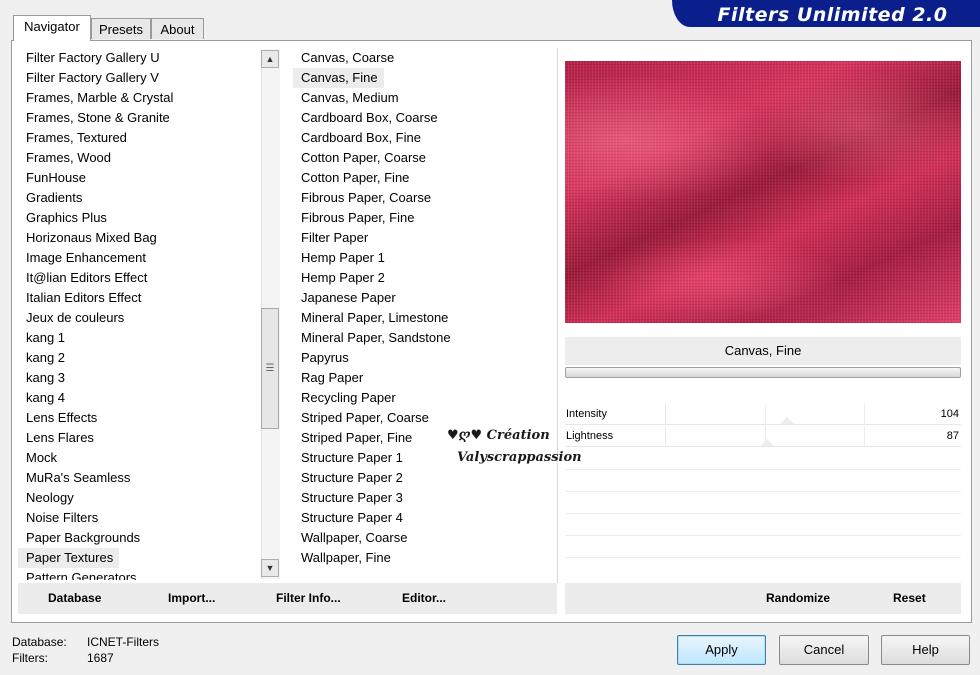 This screenshot has width=980, height=675. Describe the element at coordinates (424, 518) in the screenshot. I see `filter-item: Structure Paper 4` at that location.